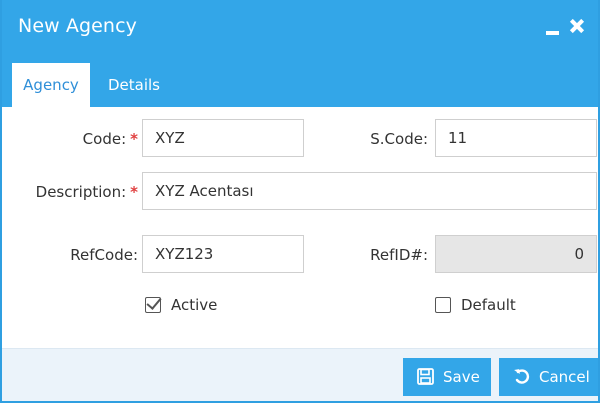  Describe the element at coordinates (399, 139) in the screenshot. I see `scode-label: S.Code:` at that location.